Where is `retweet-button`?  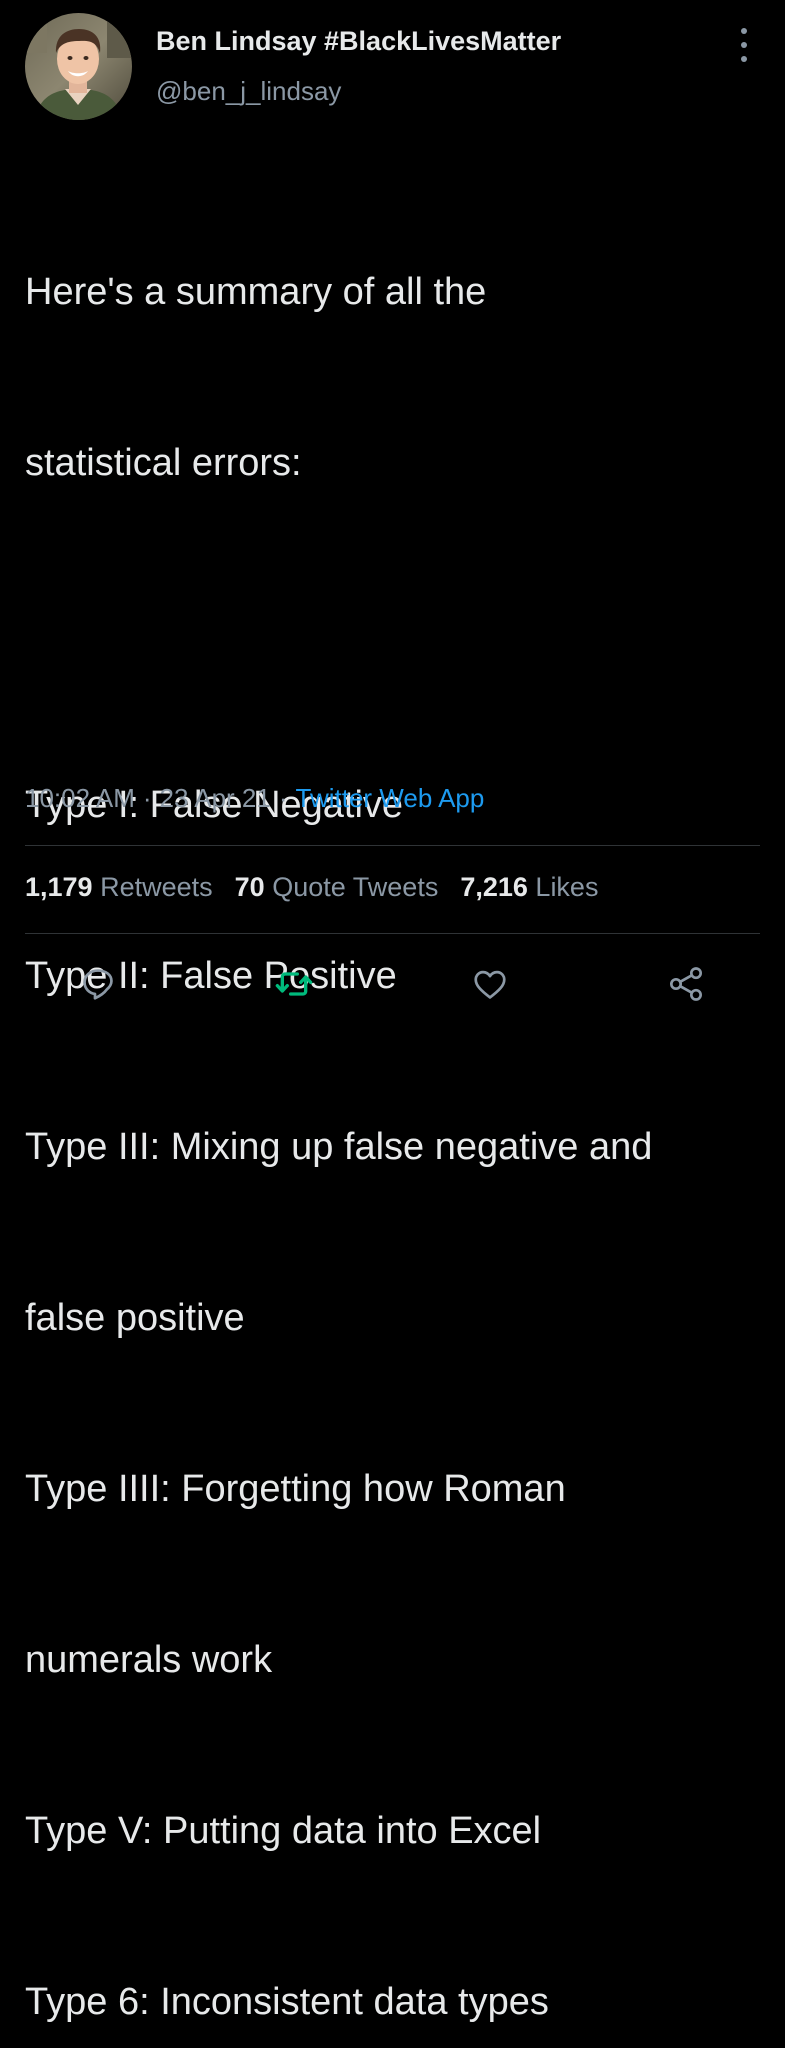 retweet-button is located at coordinates (294, 984).